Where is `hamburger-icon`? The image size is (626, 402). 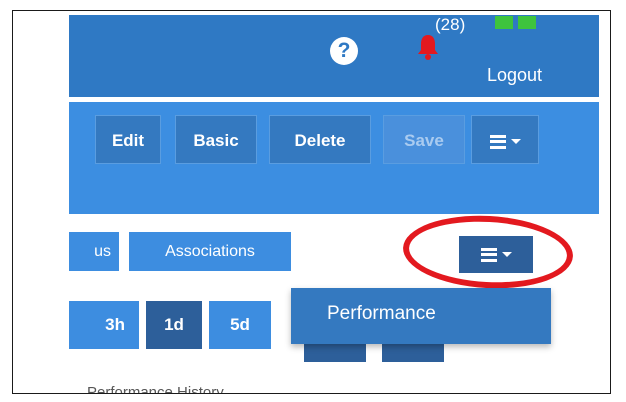 hamburger-icon is located at coordinates (497, 141).